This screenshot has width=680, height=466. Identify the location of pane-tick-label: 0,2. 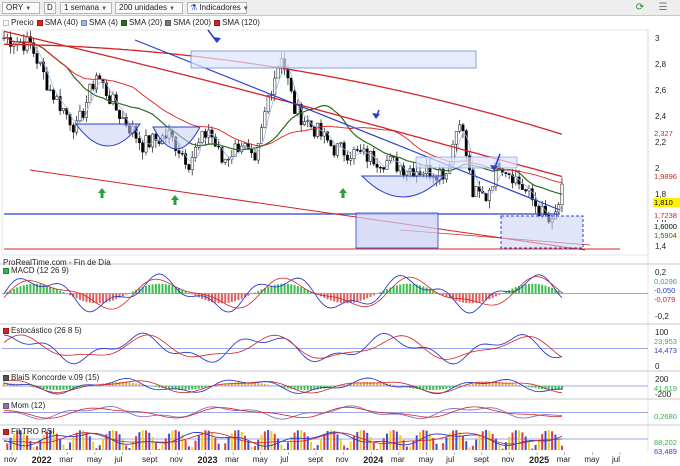
(661, 272).